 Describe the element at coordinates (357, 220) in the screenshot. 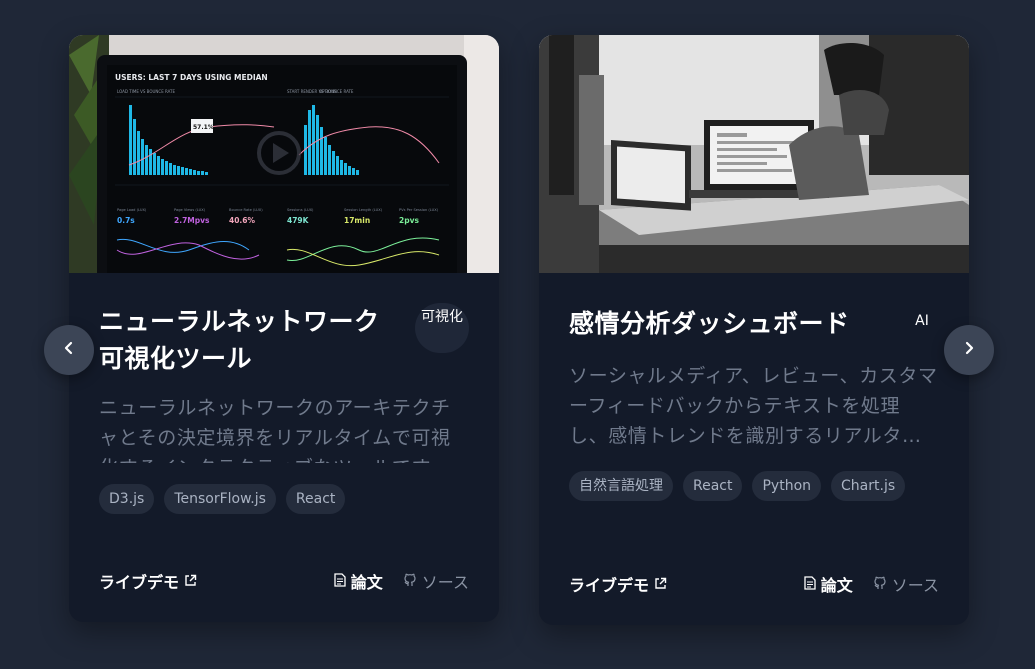

I see `metric-value-5: 17min` at that location.